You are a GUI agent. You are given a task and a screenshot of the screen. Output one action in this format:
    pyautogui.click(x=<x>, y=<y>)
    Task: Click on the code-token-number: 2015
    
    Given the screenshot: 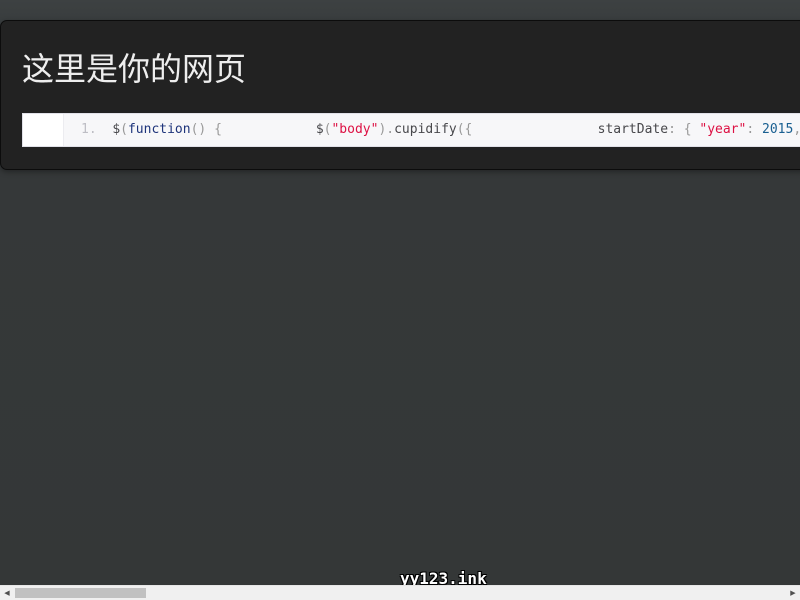 What is the action you would take?
    pyautogui.click(x=778, y=129)
    